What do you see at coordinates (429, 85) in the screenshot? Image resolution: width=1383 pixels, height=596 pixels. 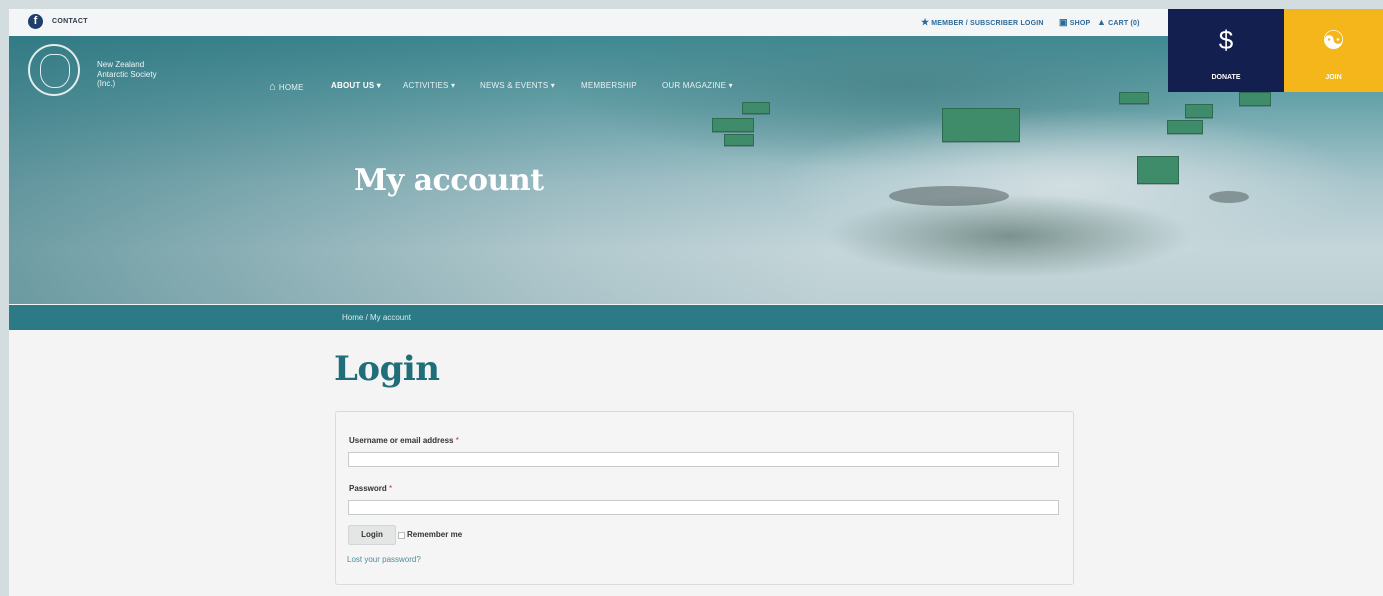 I see `nav-activities: ACTIVITIES ▾` at bounding box center [429, 85].